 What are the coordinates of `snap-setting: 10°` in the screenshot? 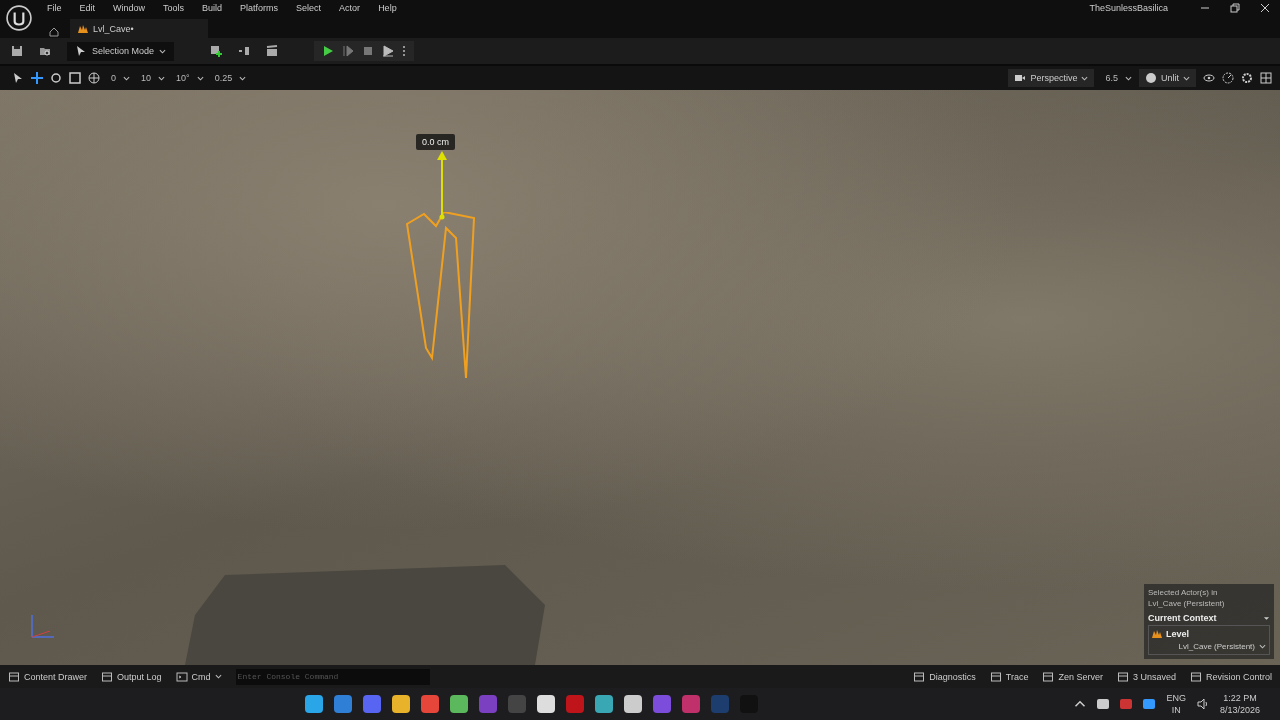 It's located at (183, 78).